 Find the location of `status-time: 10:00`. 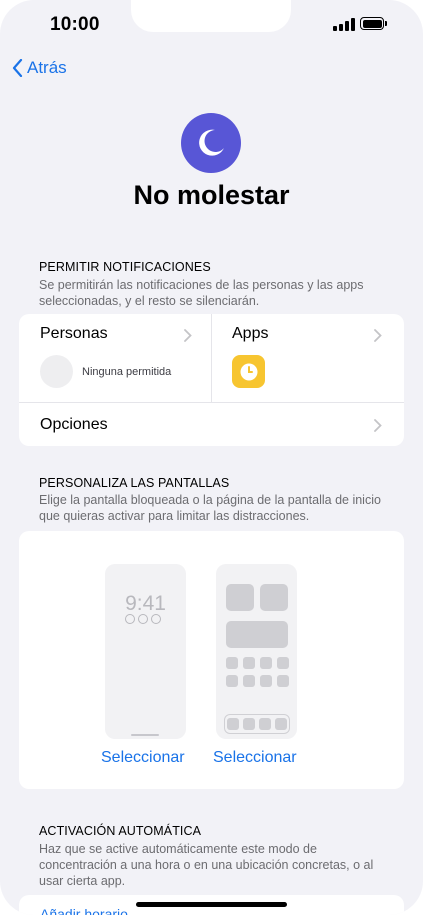

status-time: 10:00 is located at coordinates (75, 24).